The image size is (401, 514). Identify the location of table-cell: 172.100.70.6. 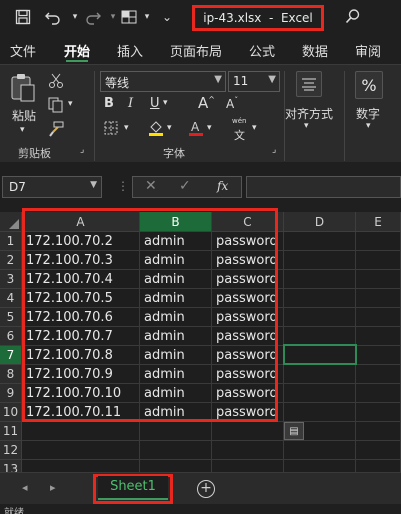
(81, 317).